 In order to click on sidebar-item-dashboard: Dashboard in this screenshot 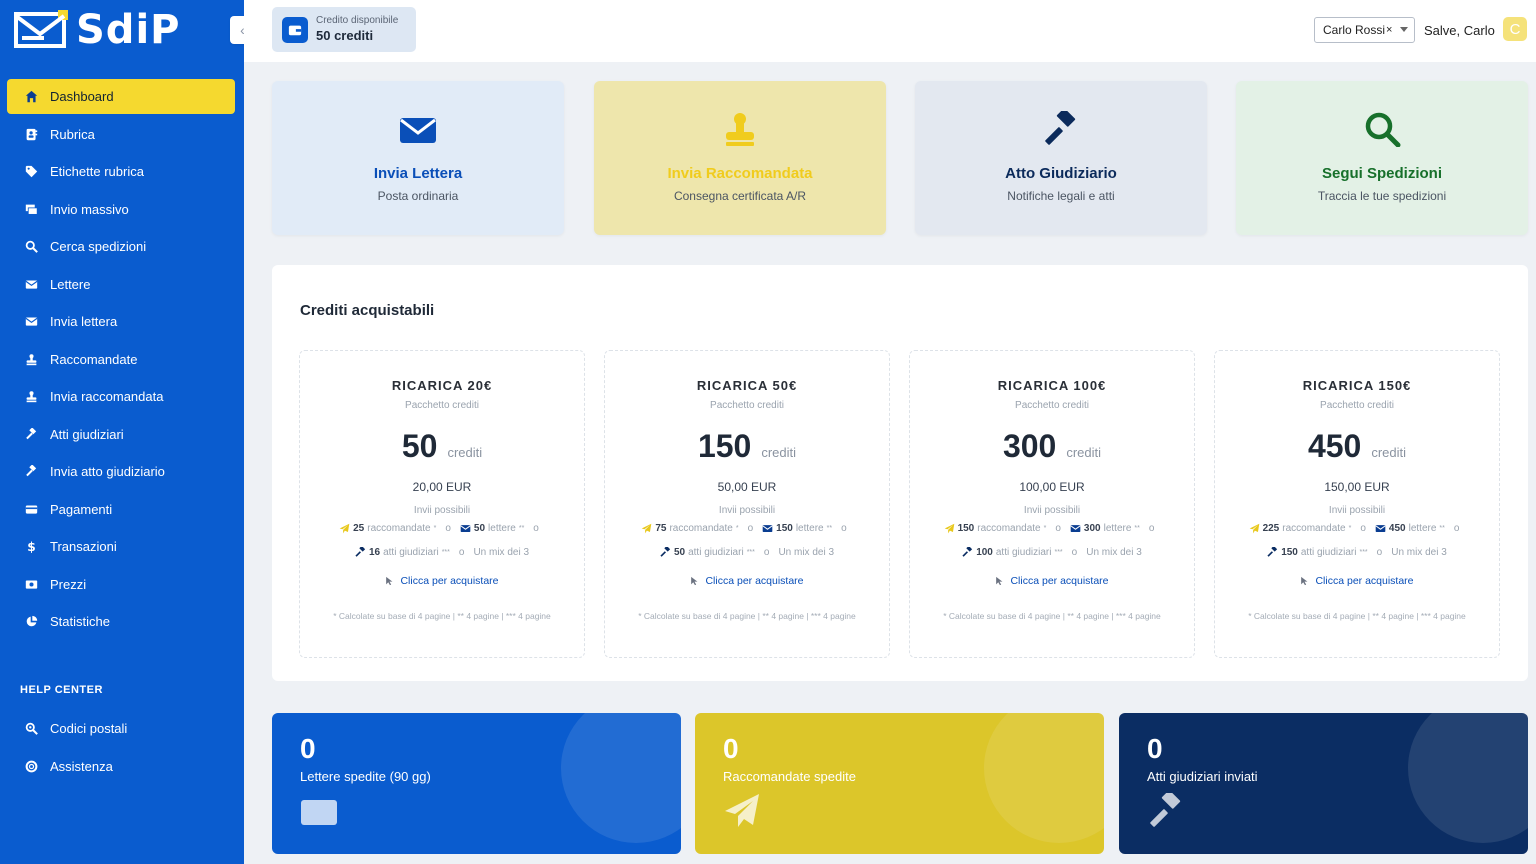, I will do `click(121, 96)`.